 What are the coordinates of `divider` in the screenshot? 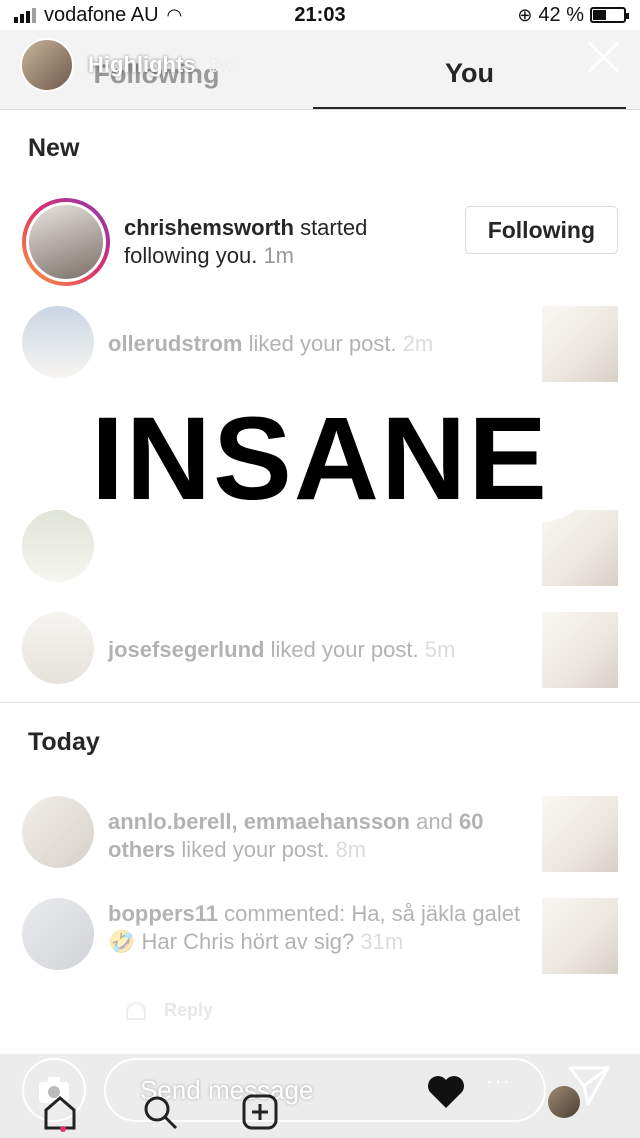 It's located at (320, 702).